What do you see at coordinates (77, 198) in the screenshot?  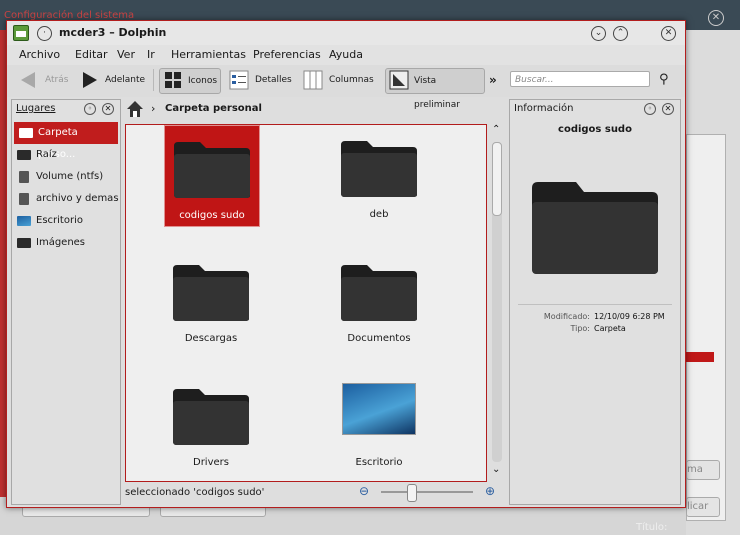 I see `place-label: archivo y demas` at bounding box center [77, 198].